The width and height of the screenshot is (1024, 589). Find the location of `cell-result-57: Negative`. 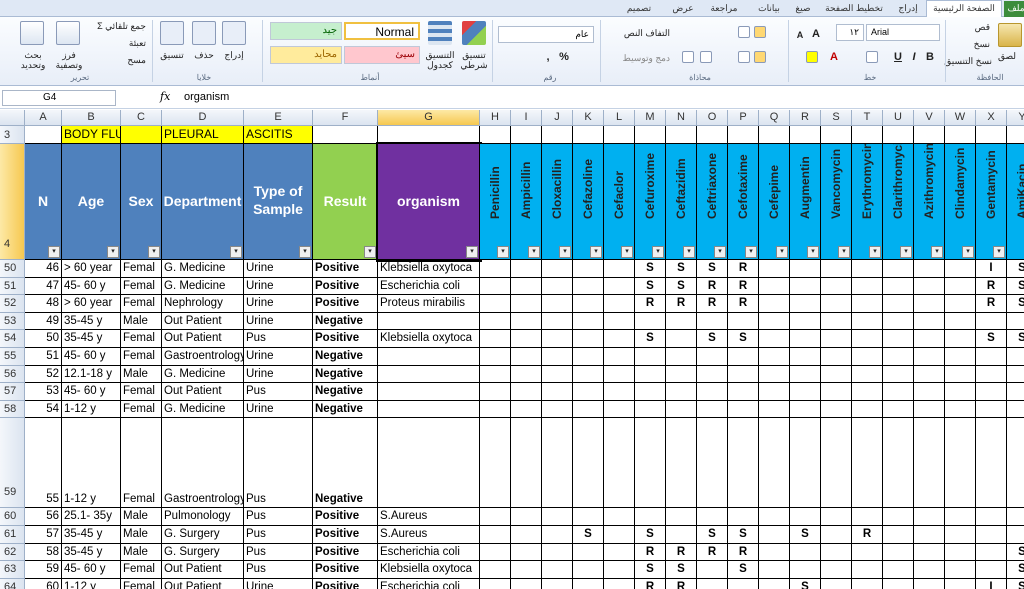

cell-result-57: Negative is located at coordinates (345, 392).